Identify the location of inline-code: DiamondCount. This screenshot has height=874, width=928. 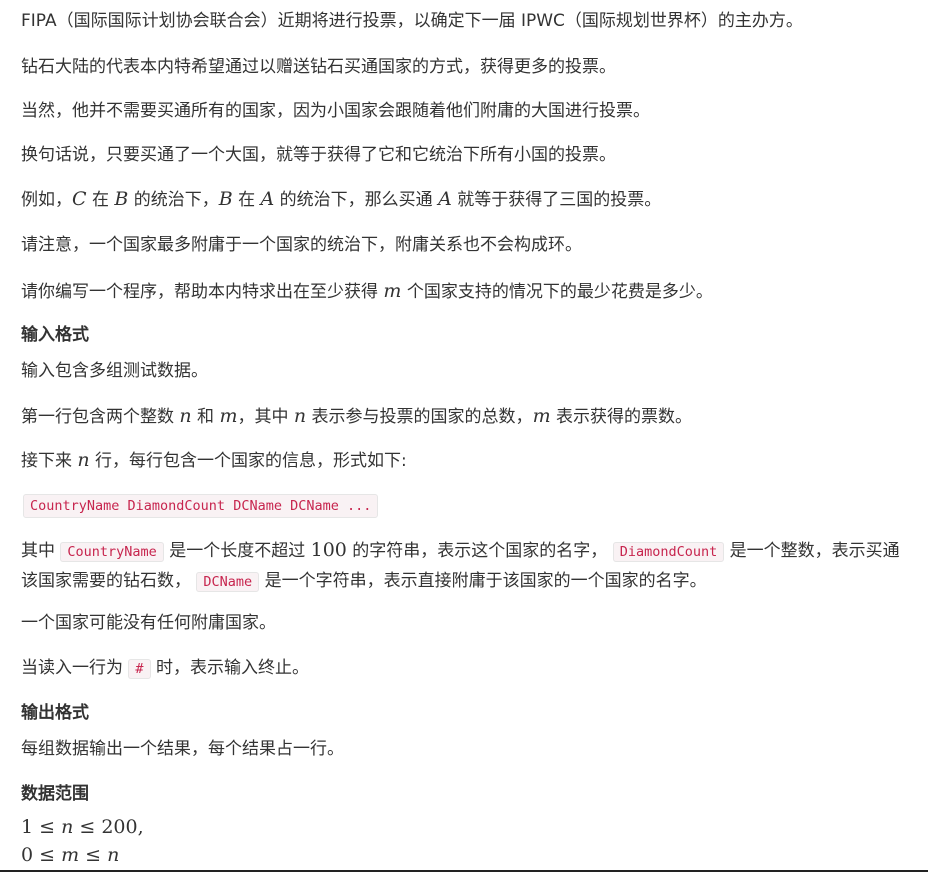
(668, 552).